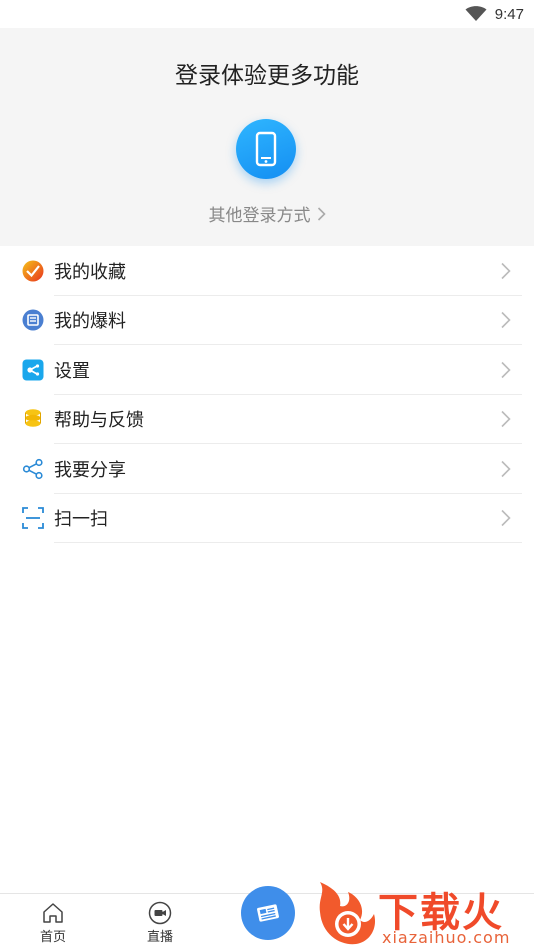 This screenshot has height=949, width=534. Describe the element at coordinates (509, 14) in the screenshot. I see `status-time: 9:47` at that location.